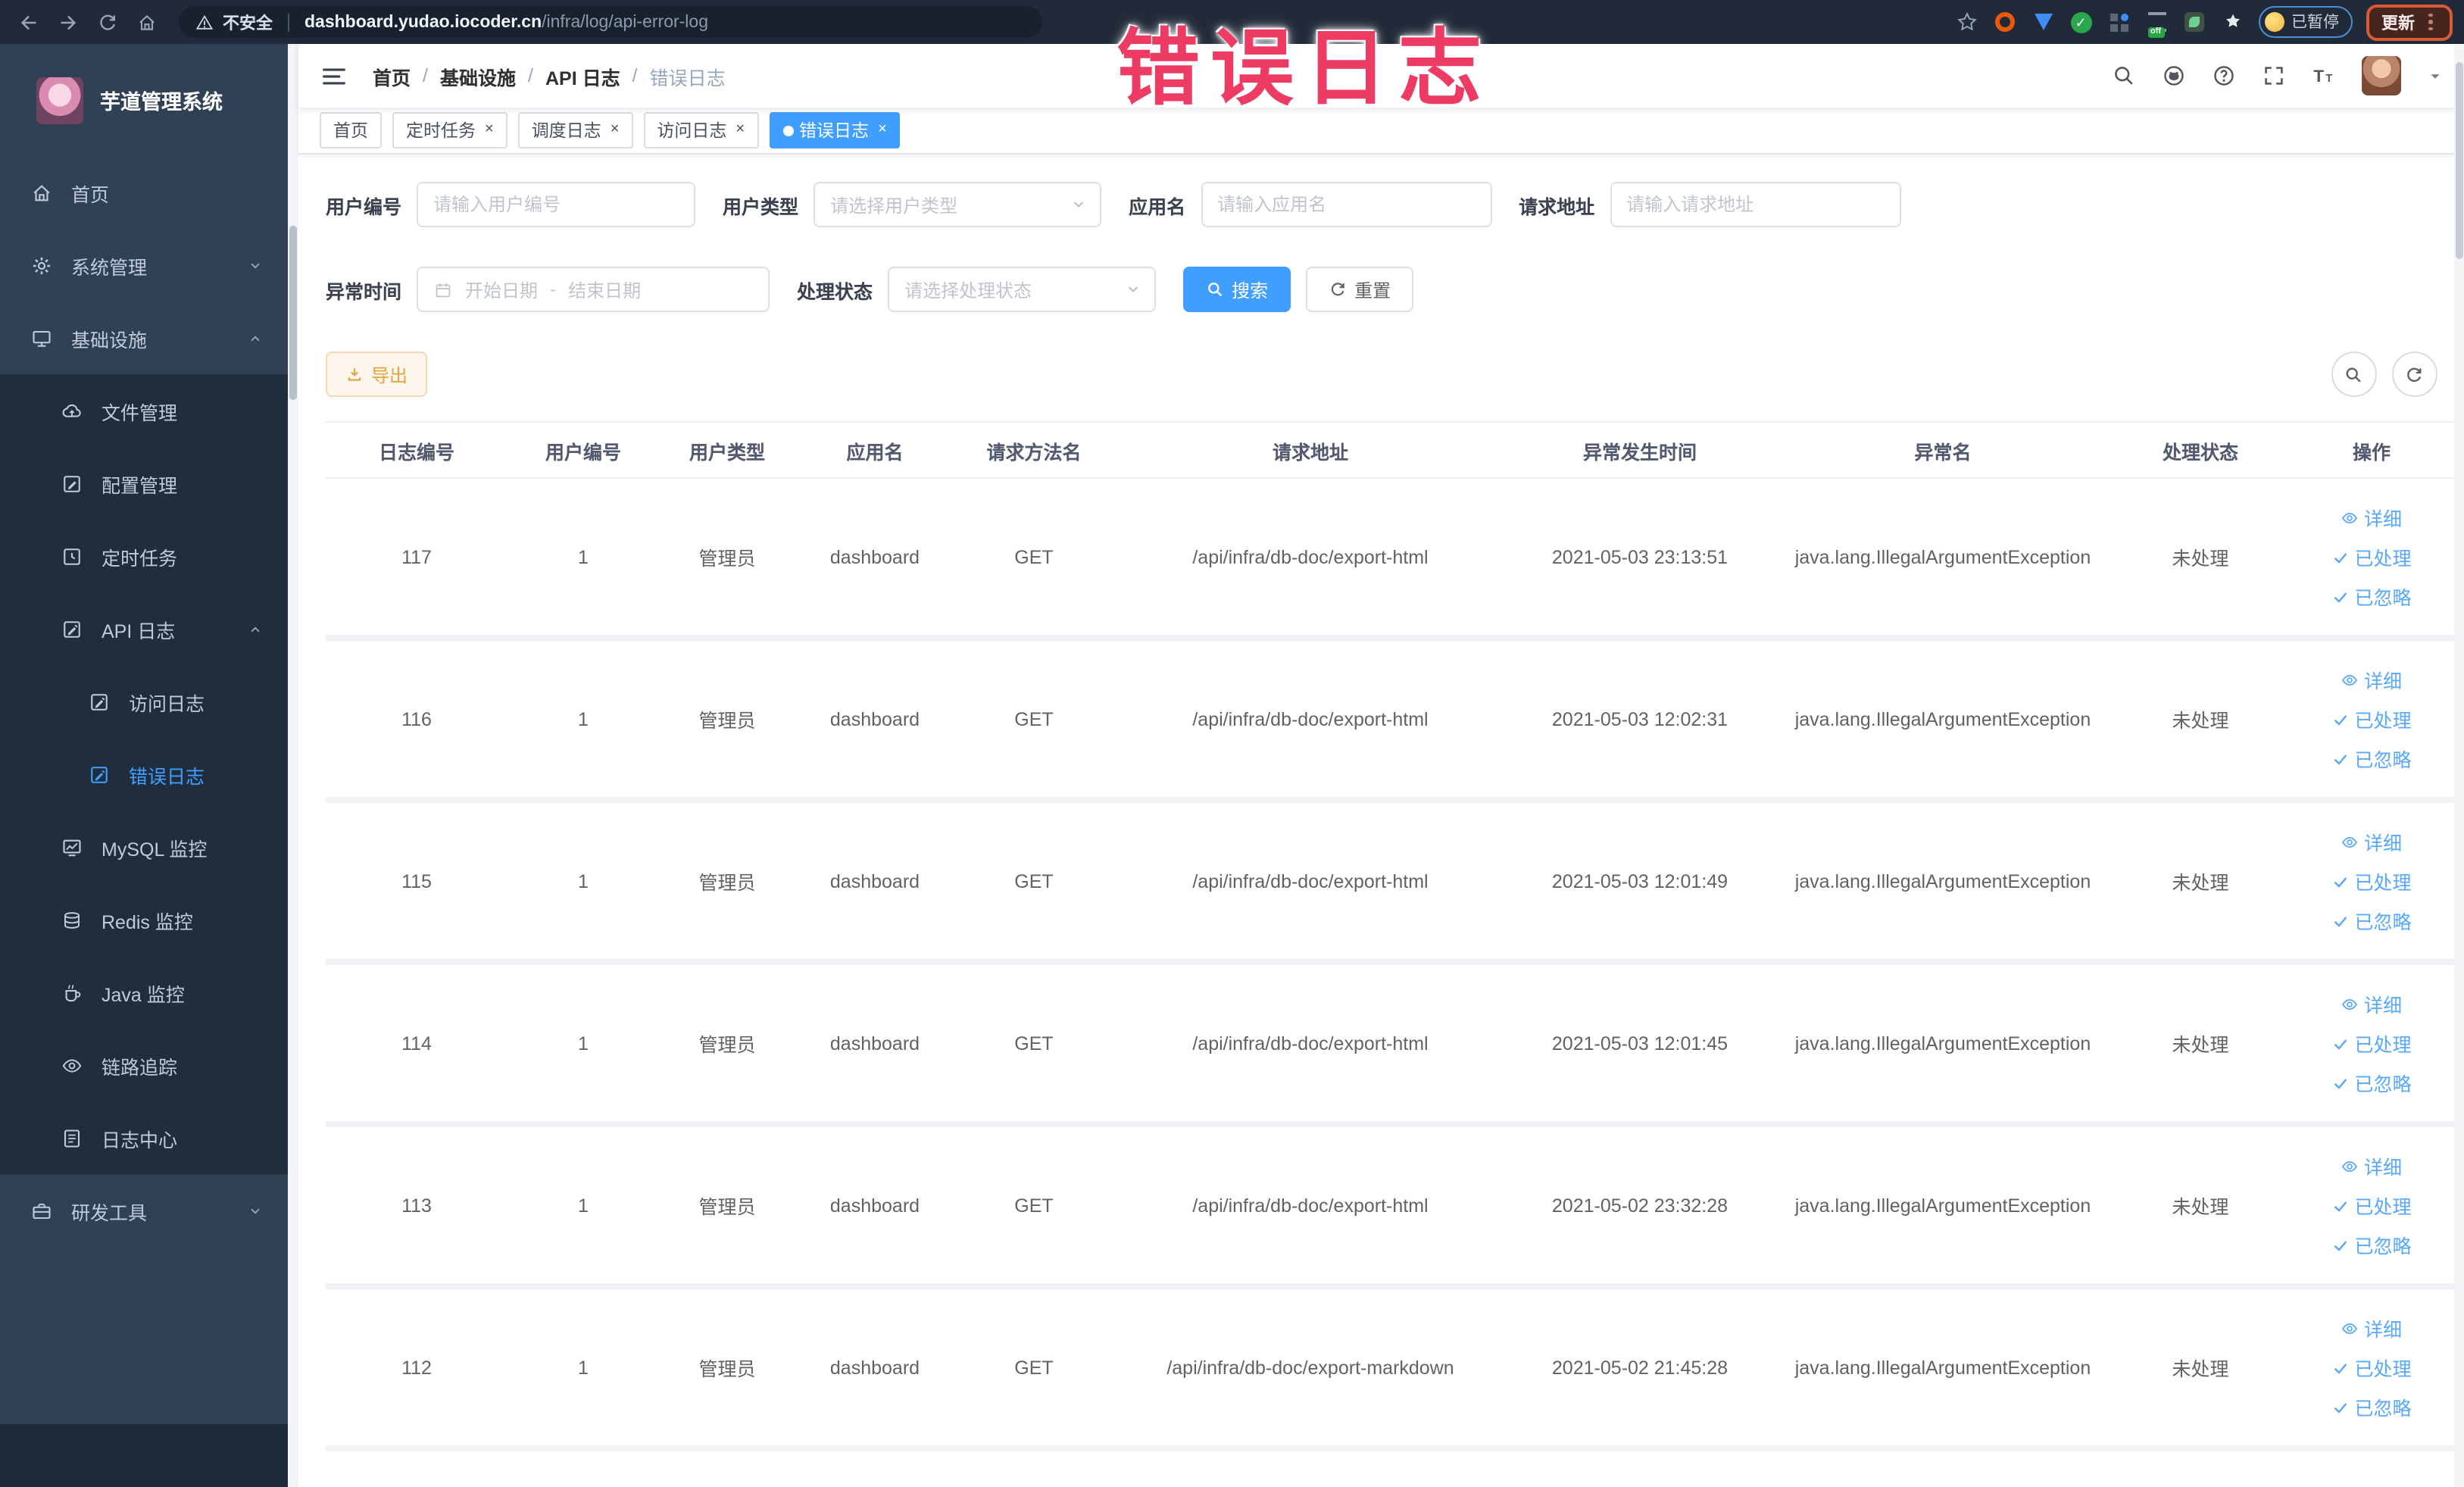 This screenshot has height=1487, width=2464. I want to click on tab-label: 首页, so click(350, 132).